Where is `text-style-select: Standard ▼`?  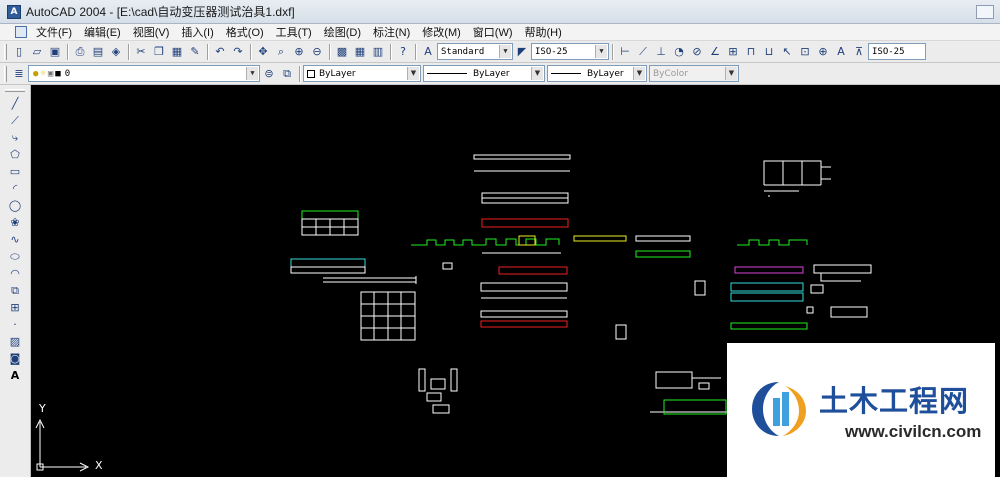
text-style-select: Standard ▼ is located at coordinates (475, 51).